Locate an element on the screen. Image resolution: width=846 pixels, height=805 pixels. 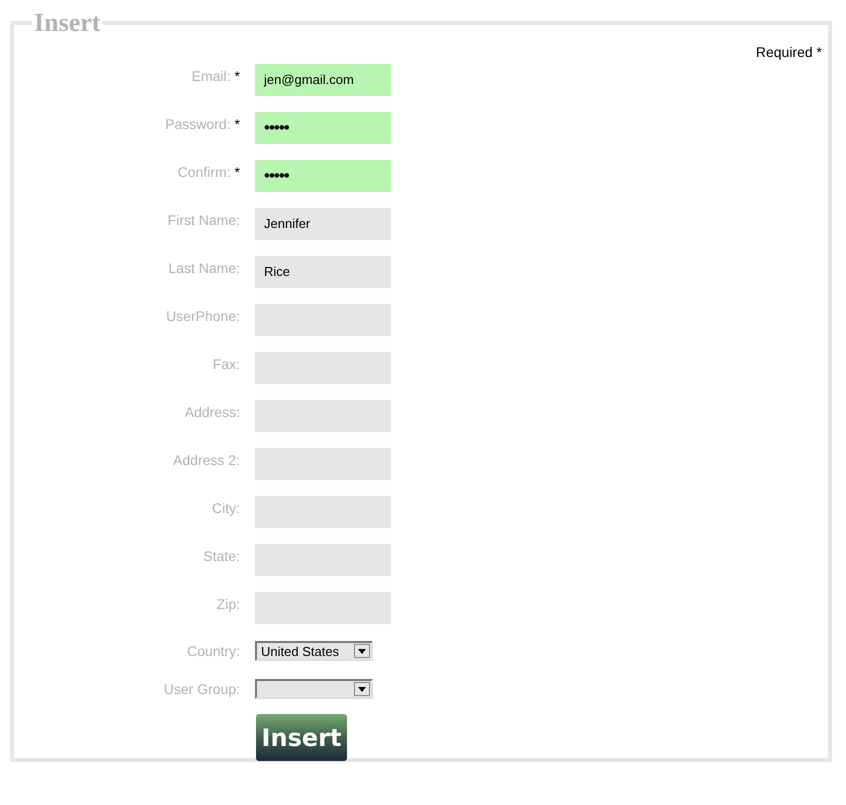
field-label: Zip: is located at coordinates (228, 604).